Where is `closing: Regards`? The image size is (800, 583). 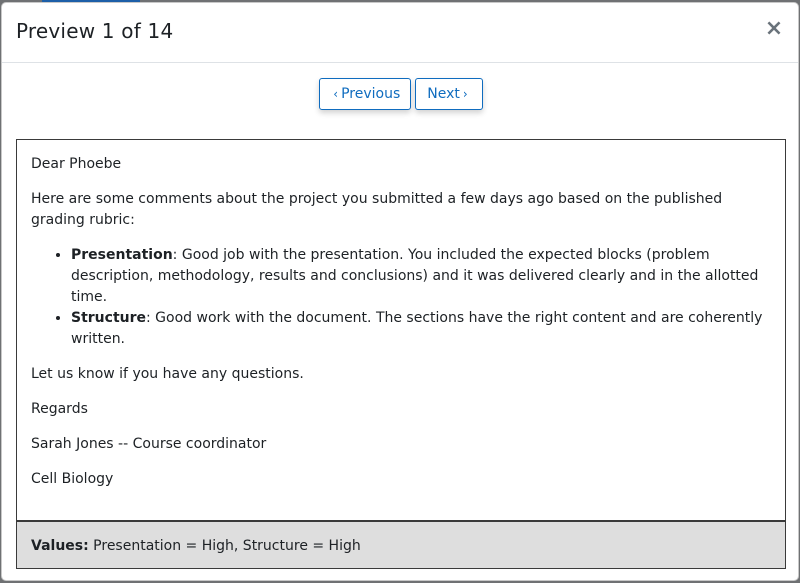 closing: Regards is located at coordinates (59, 409).